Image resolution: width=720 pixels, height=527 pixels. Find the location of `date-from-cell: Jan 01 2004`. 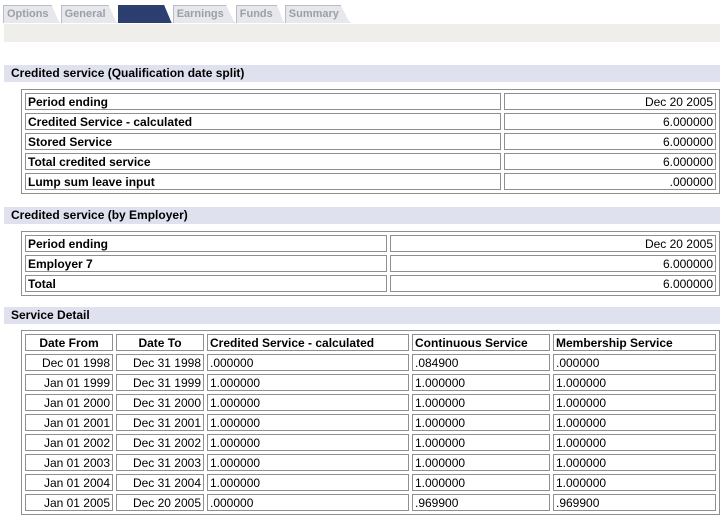

date-from-cell: Jan 01 2004 is located at coordinates (69, 482).